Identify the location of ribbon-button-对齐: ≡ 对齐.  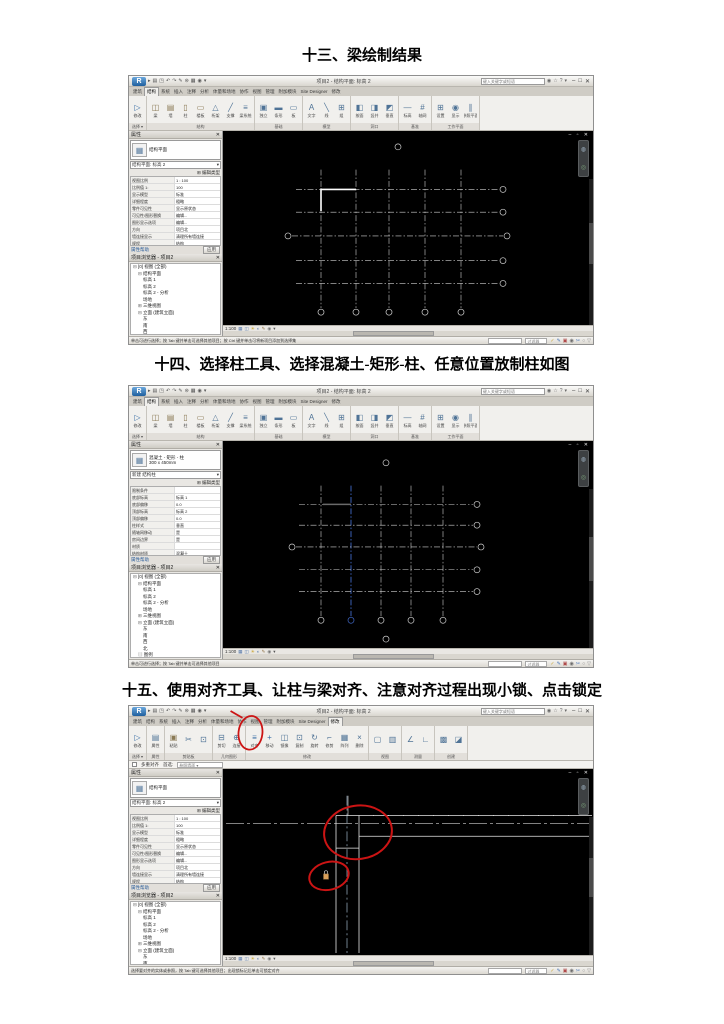
(254, 740).